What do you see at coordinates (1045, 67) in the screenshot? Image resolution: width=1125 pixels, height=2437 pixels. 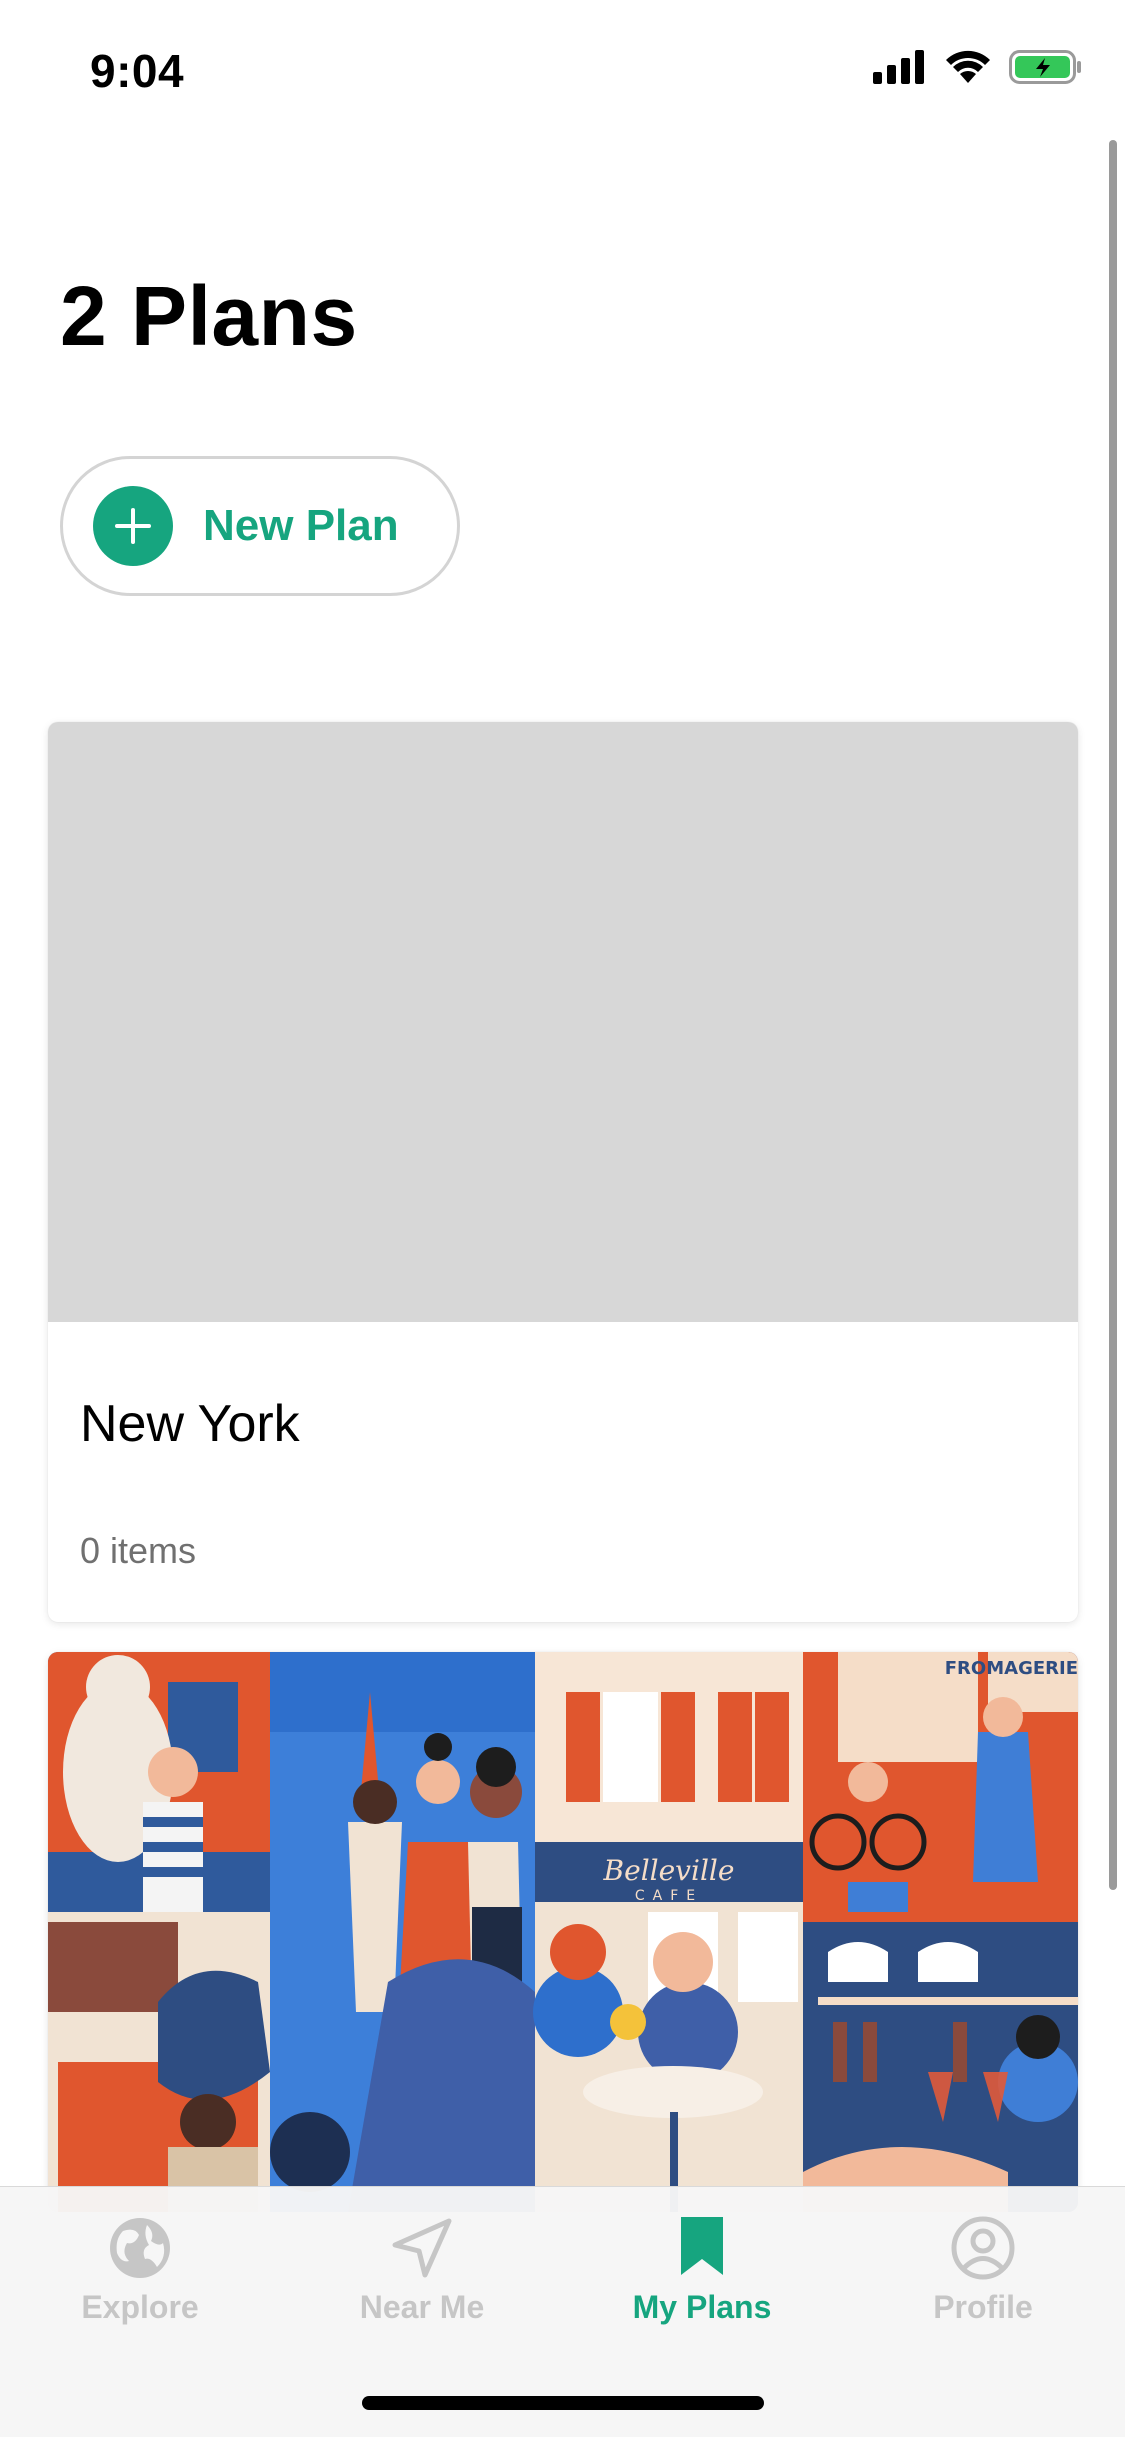 I see `battery-charging-icon` at bounding box center [1045, 67].